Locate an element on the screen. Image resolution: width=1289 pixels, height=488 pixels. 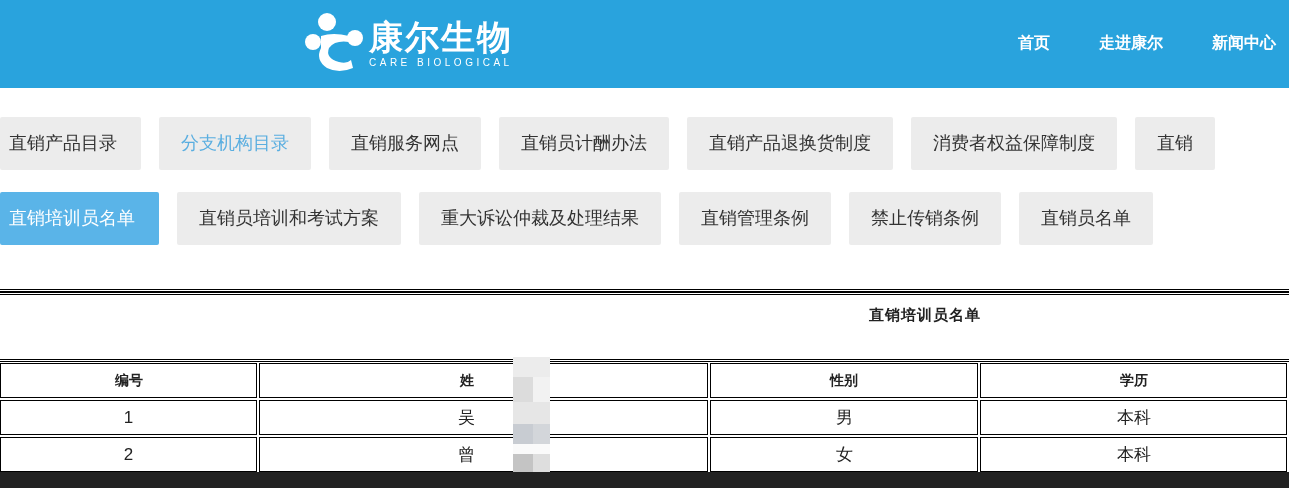
table-cell: 女 is located at coordinates (844, 454).